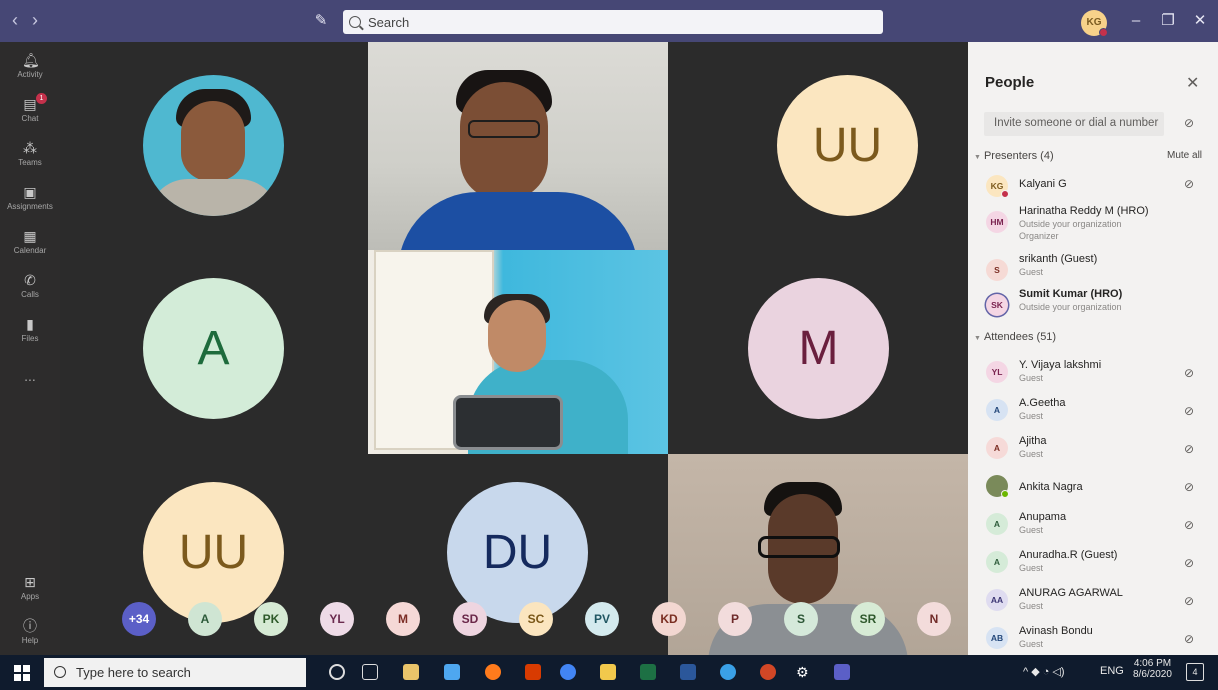  I want to click on rail-item-teams: ⁂ Teams, so click(30, 153).